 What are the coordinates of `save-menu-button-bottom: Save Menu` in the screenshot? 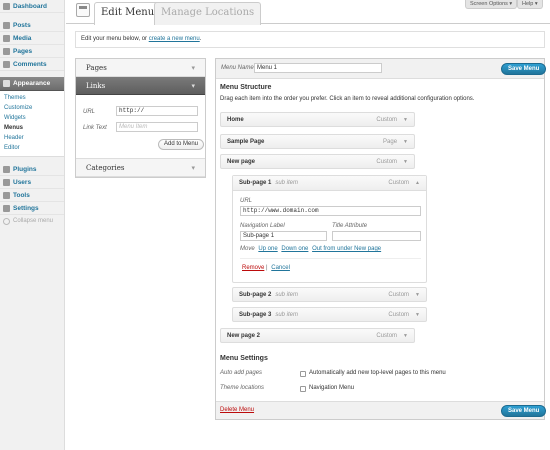 It's located at (524, 411).